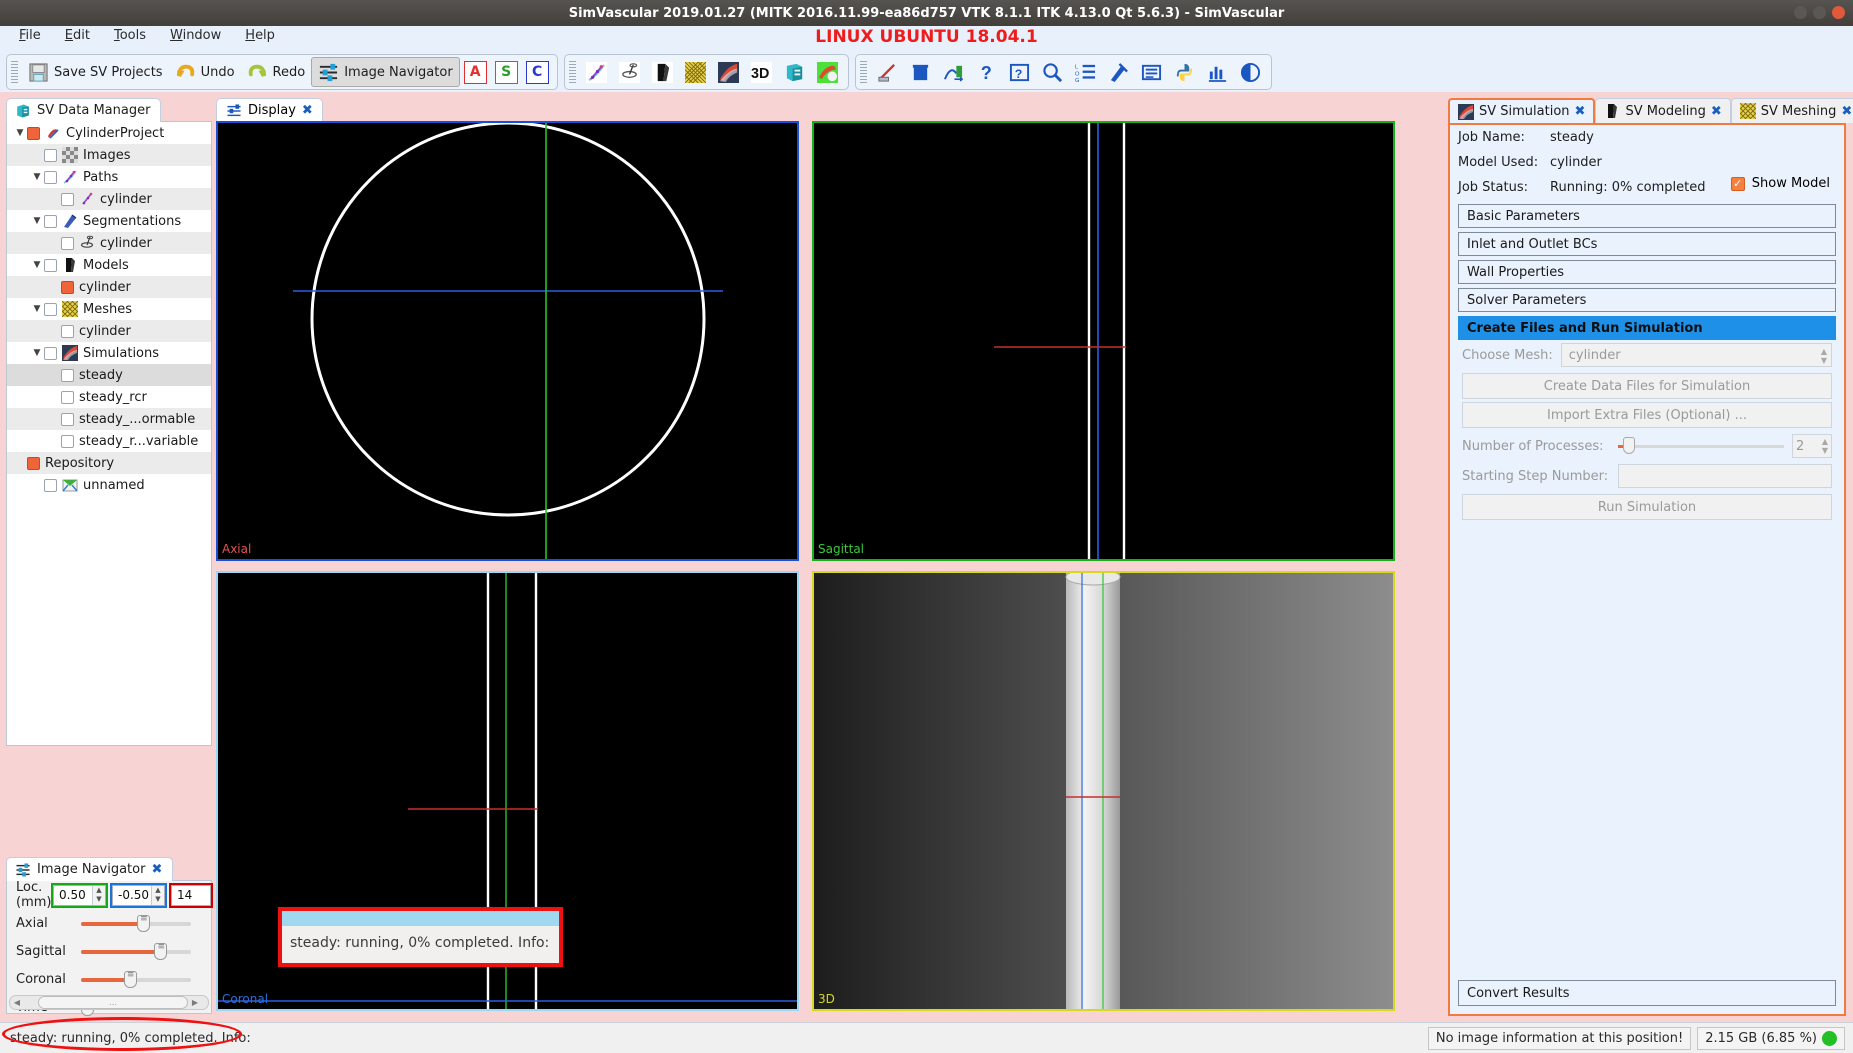 The image size is (1853, 1053). I want to click on tree-row-unnamed: unnamed, so click(109, 485).